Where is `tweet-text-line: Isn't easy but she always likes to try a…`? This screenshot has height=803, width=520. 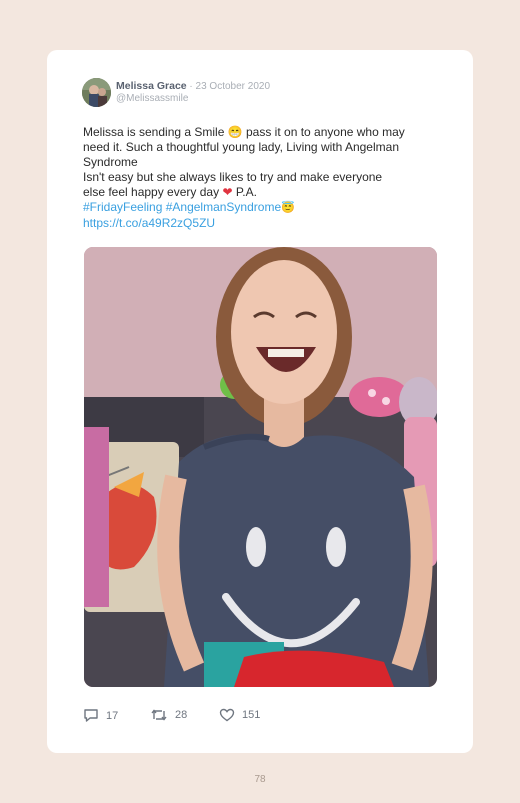
tweet-text-line: Isn't easy but she always likes to try a… is located at coordinates (233, 177).